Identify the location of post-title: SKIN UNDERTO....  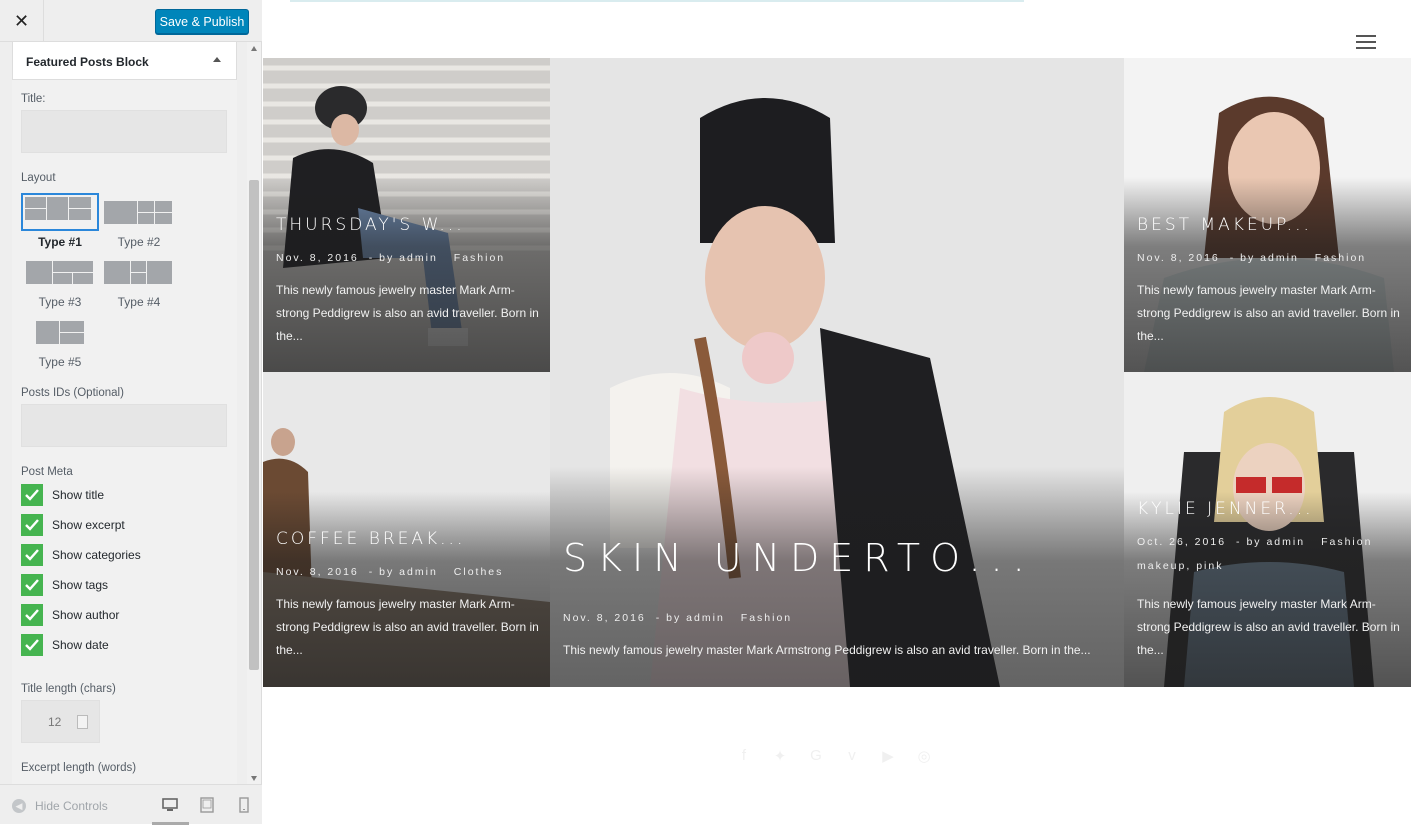
(799, 558).